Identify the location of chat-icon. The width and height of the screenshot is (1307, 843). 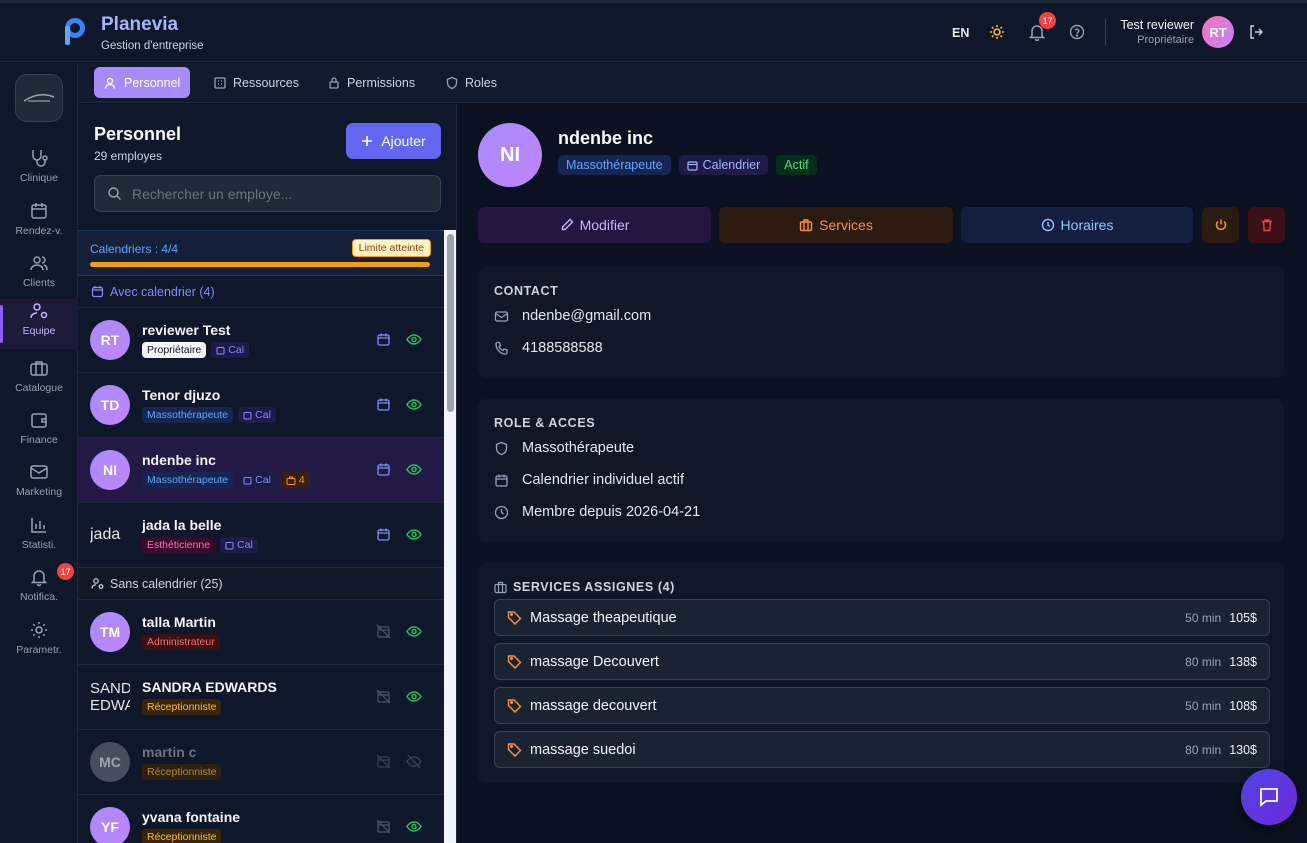
(1269, 797).